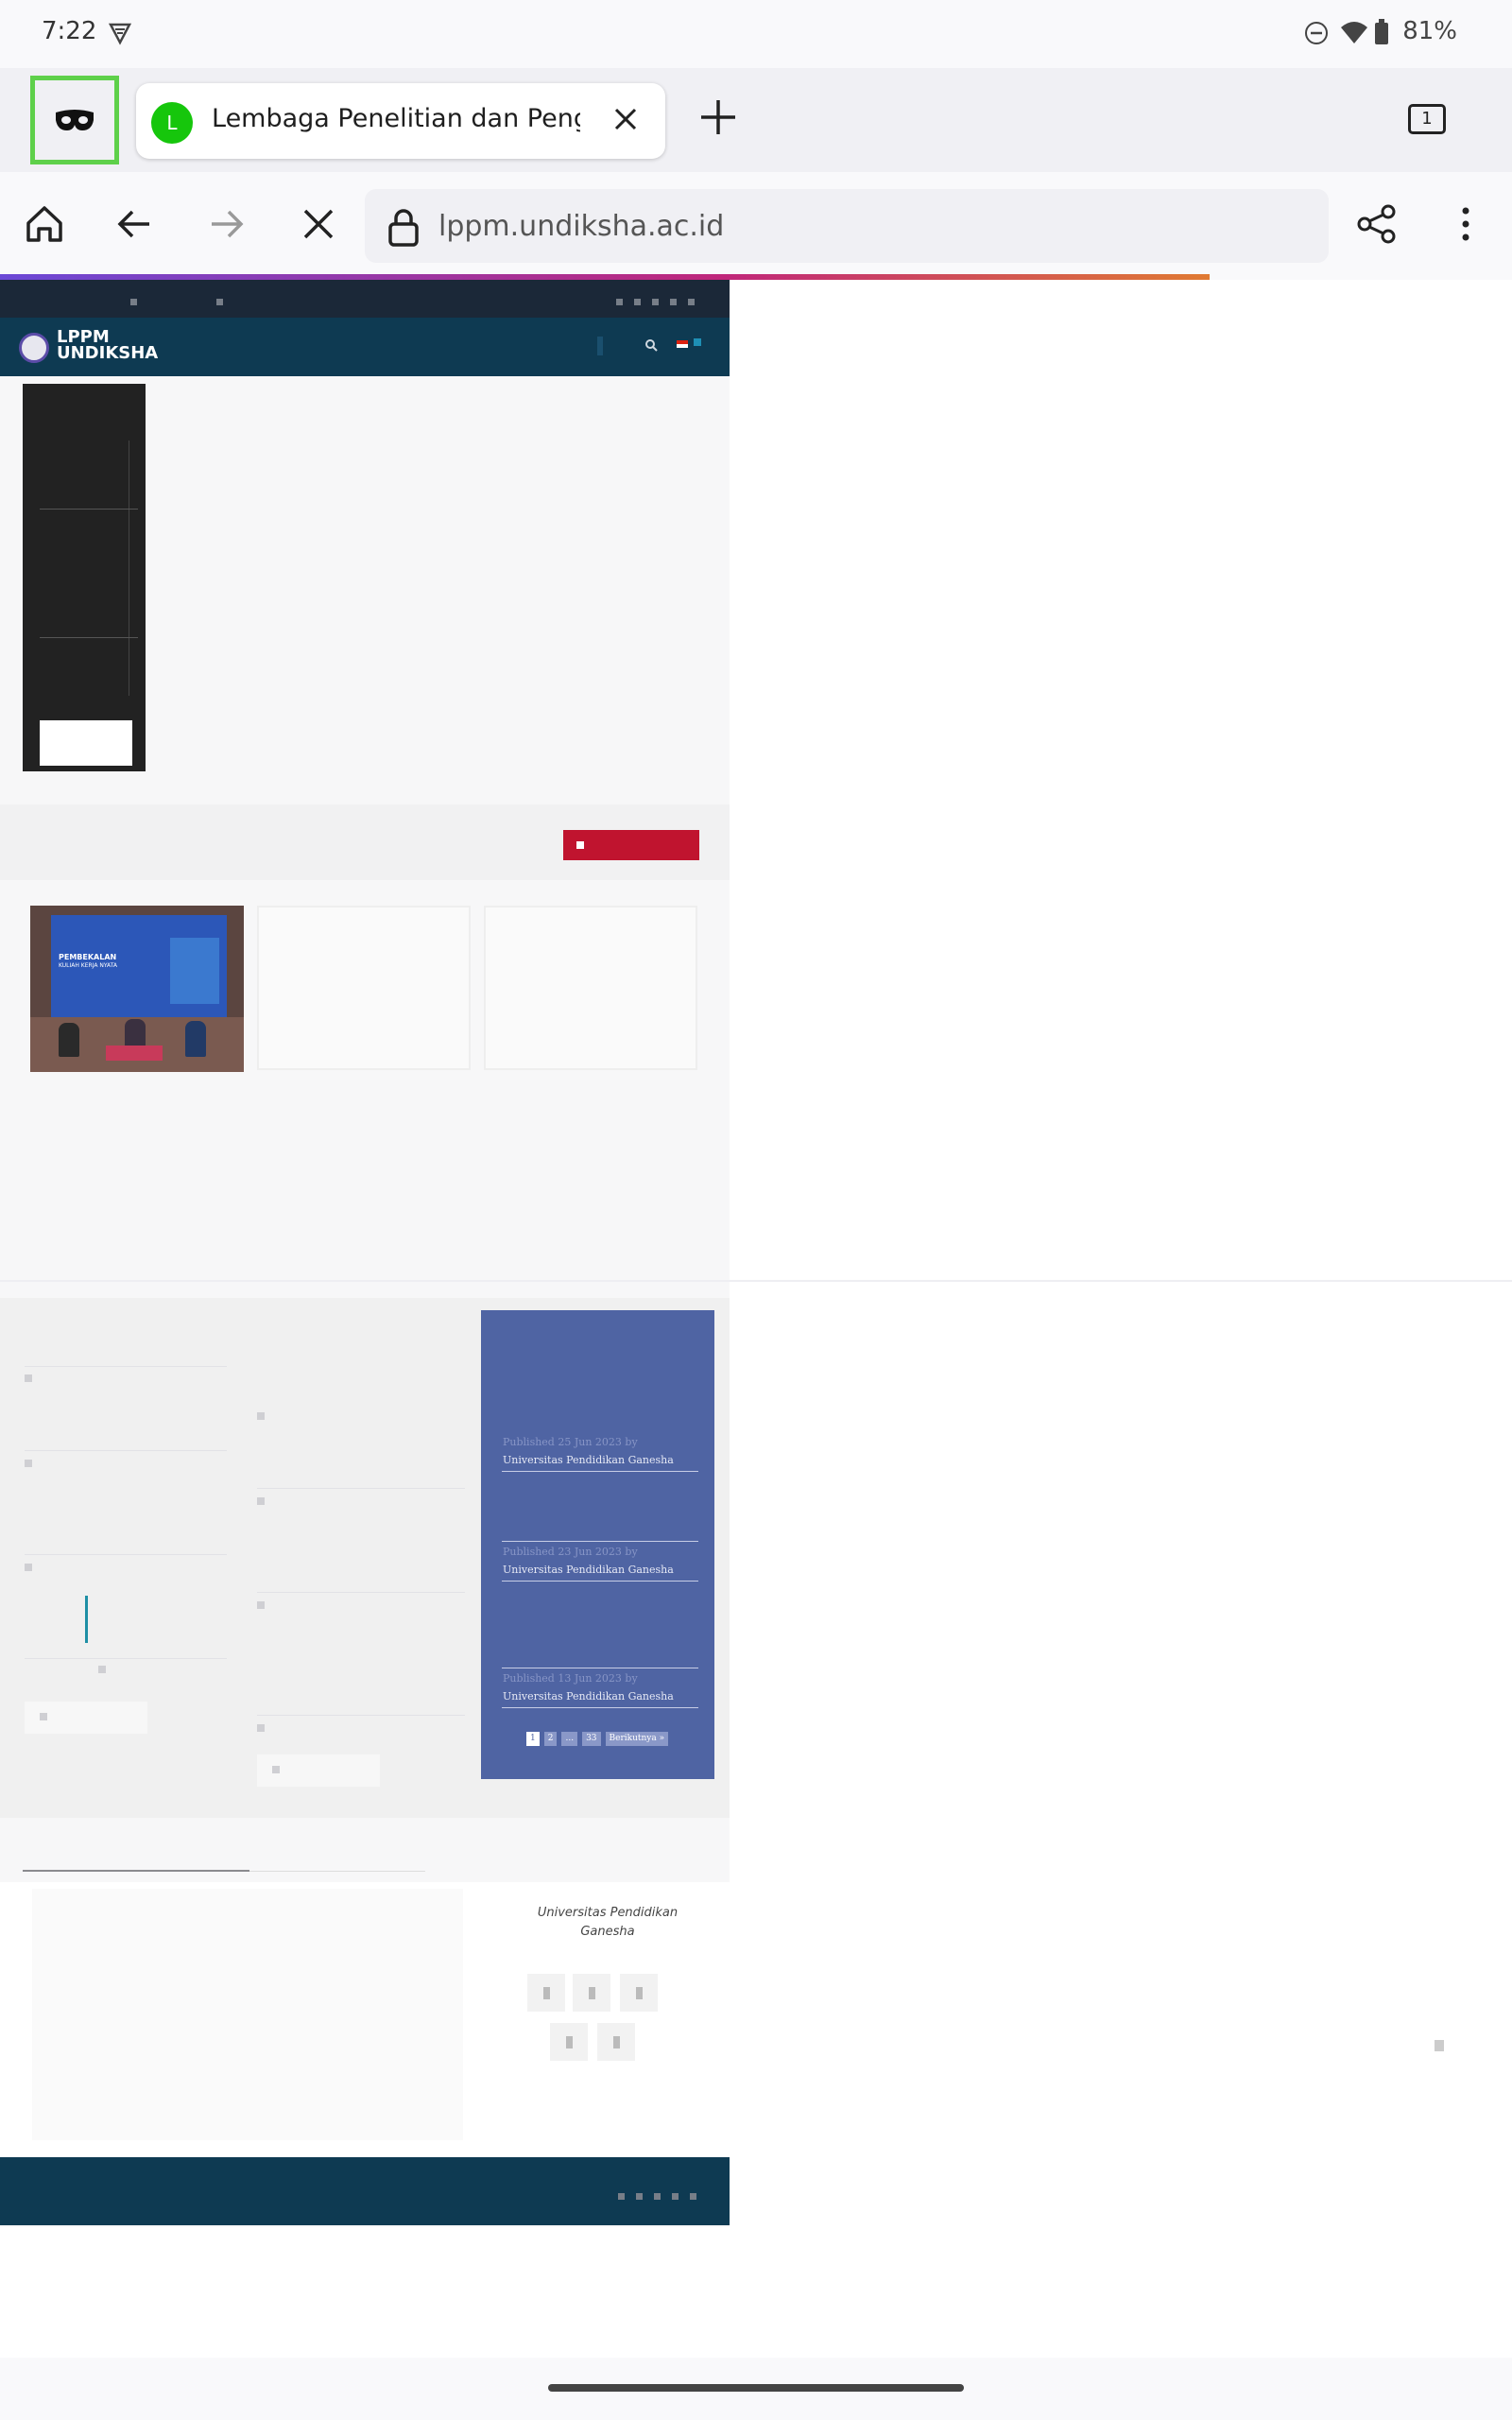  Describe the element at coordinates (136, 1871) in the screenshot. I see `footer-tab-active` at that location.